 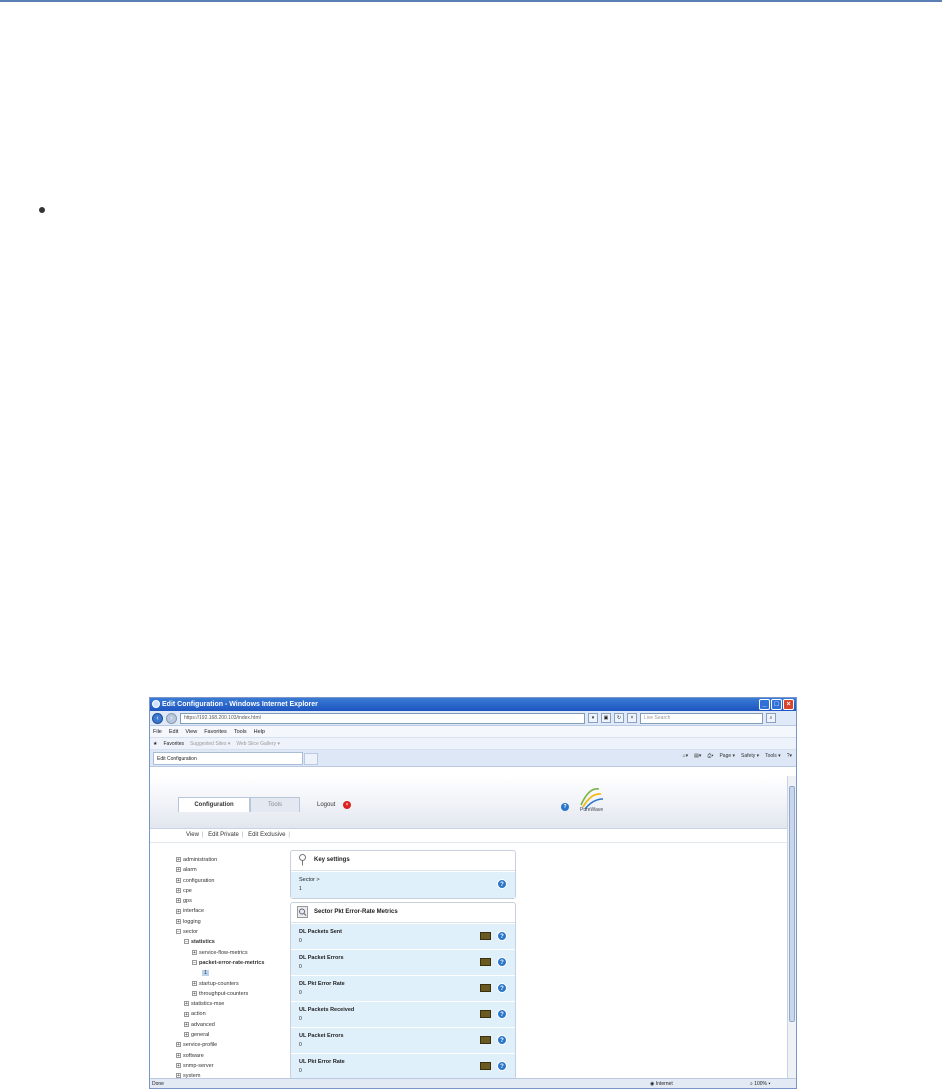 What do you see at coordinates (231, 942) in the screenshot?
I see `tree-item: − statistics` at bounding box center [231, 942].